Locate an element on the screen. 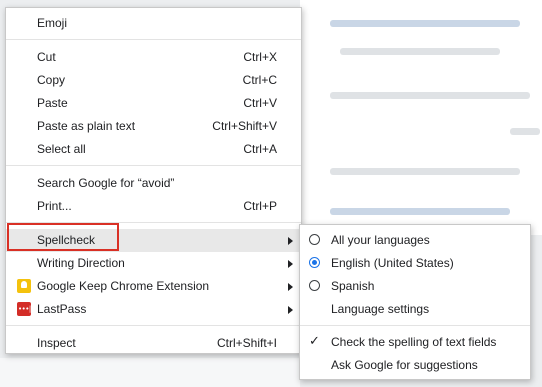 The height and width of the screenshot is (387, 542). menu-item-google-keep: Google Keep Chrome Extension is located at coordinates (153, 286).